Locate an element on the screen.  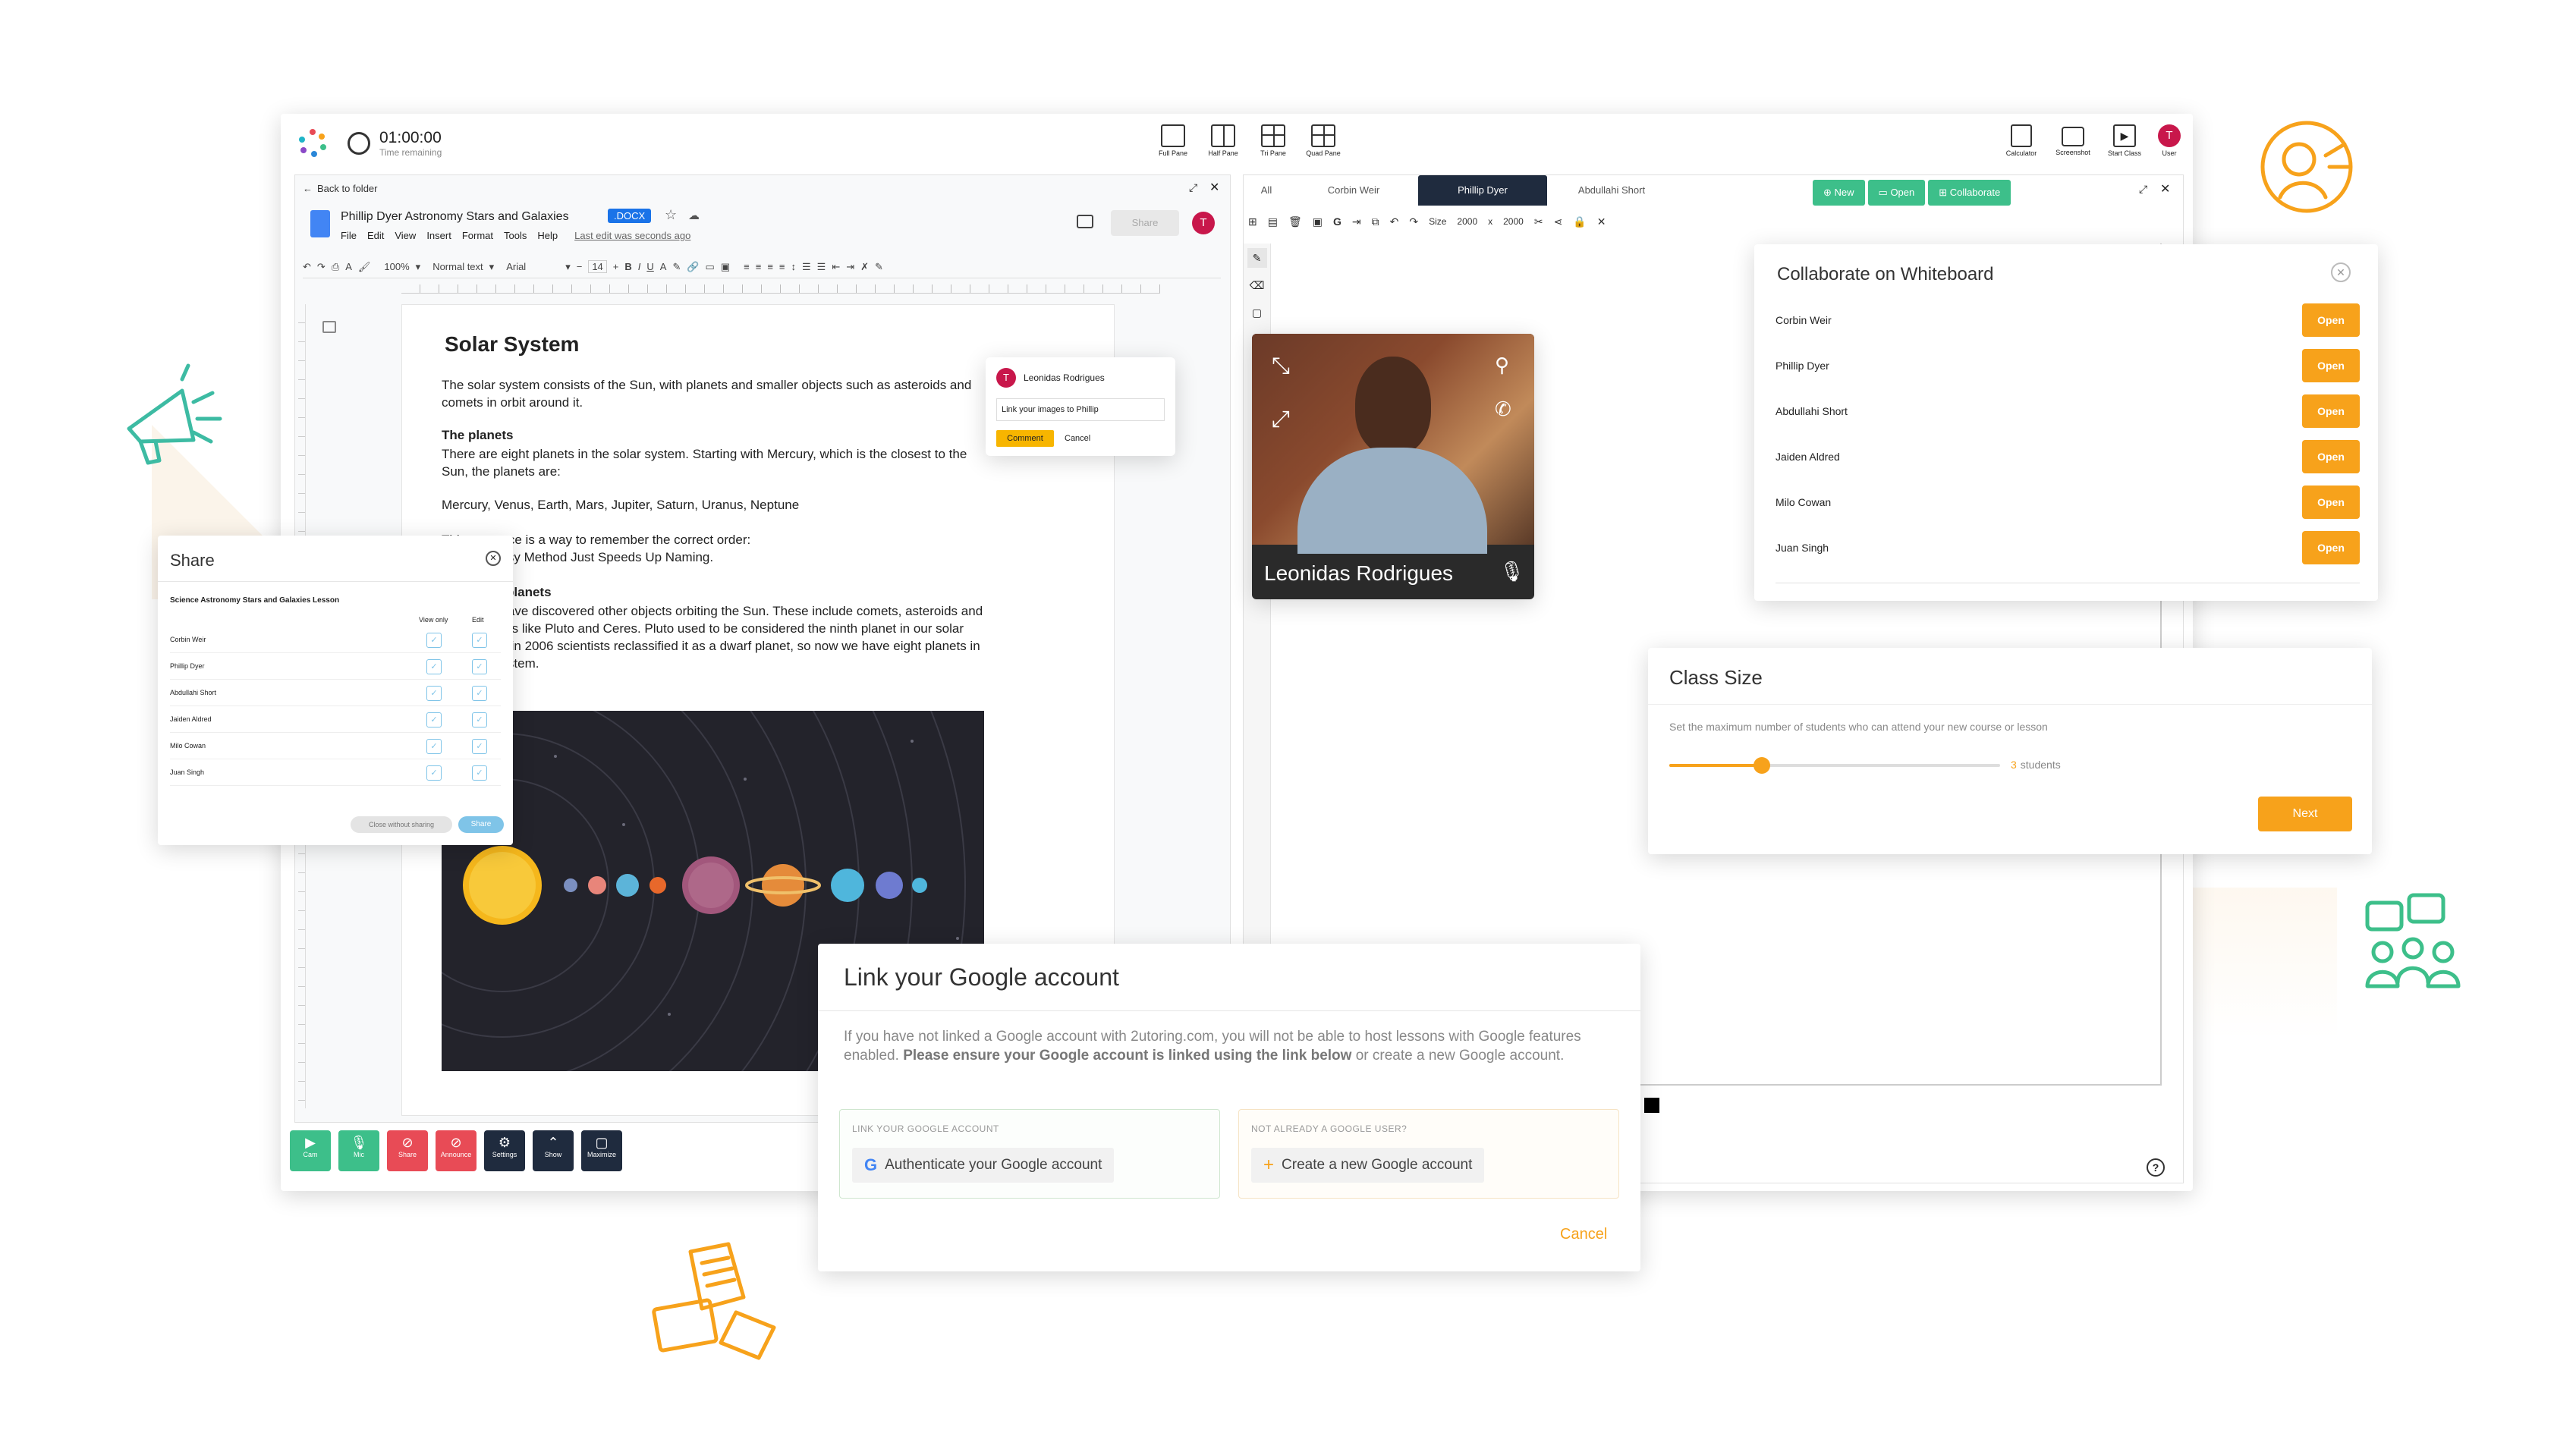
pen-icon: ✎ is located at coordinates (1257, 258).